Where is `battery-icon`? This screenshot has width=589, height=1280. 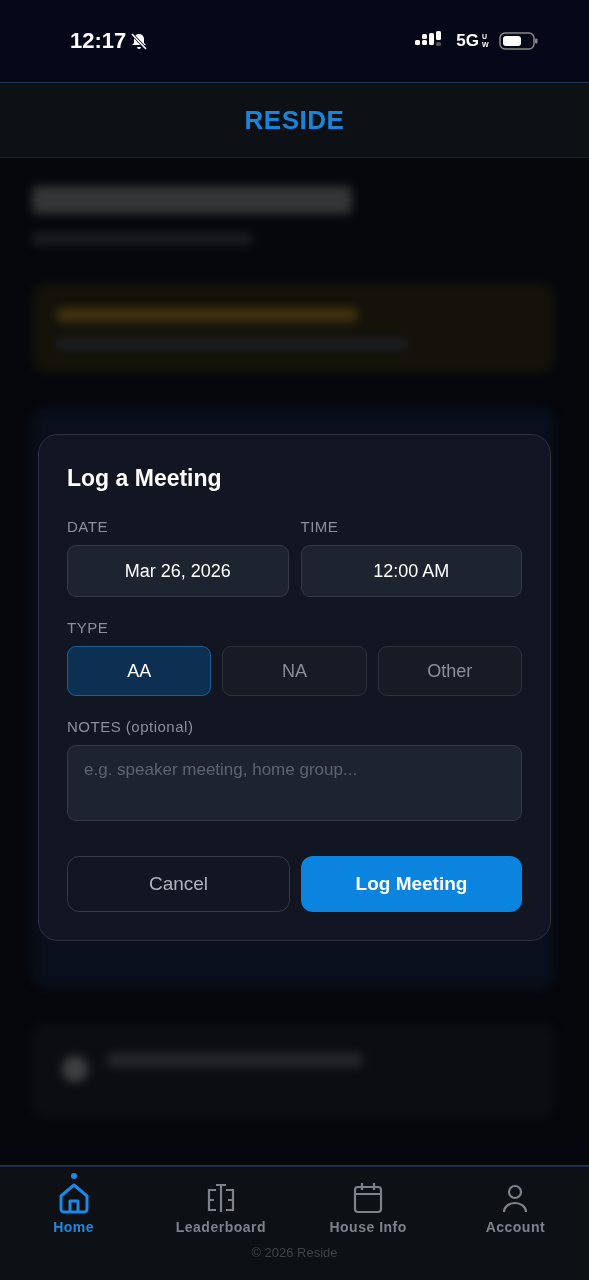 battery-icon is located at coordinates (519, 41).